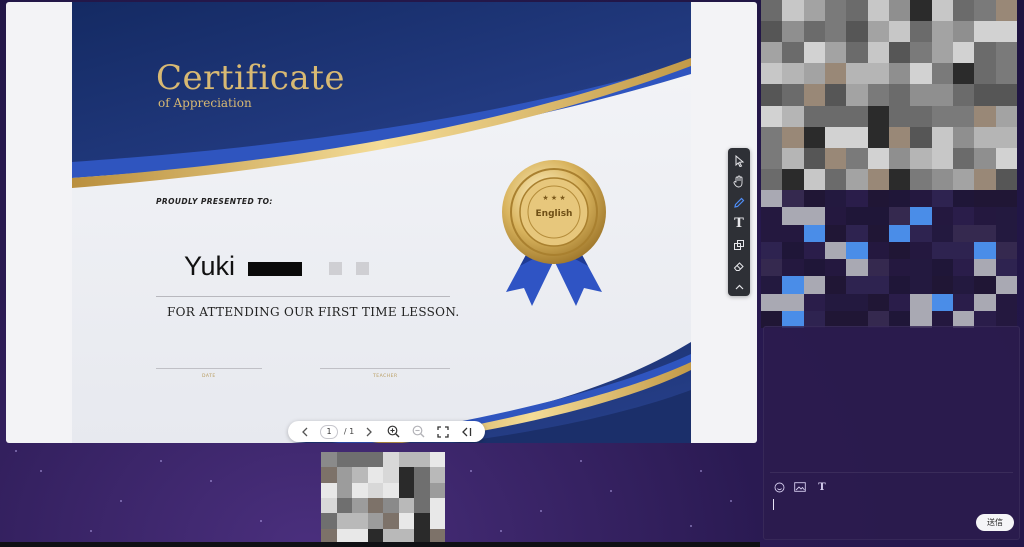 The height and width of the screenshot is (547, 1024). I want to click on pixelated-video, so click(889, 95).